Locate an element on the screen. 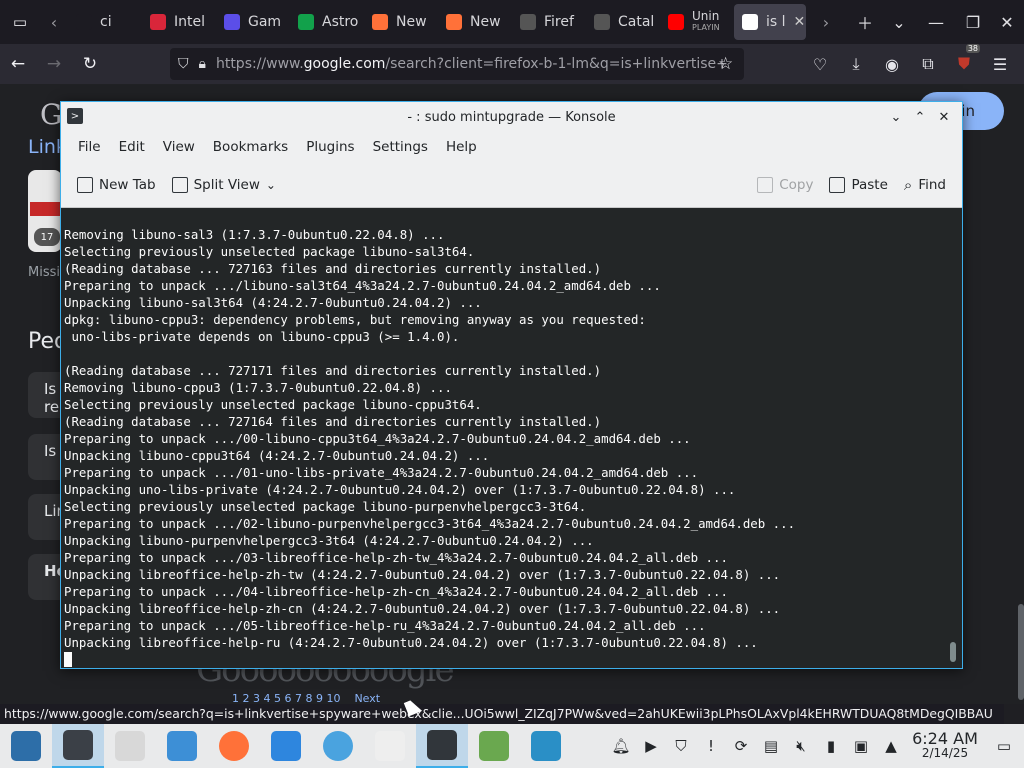 The width and height of the screenshot is (1024, 768). tab-overview-icon: ▭ is located at coordinates (20, 22).